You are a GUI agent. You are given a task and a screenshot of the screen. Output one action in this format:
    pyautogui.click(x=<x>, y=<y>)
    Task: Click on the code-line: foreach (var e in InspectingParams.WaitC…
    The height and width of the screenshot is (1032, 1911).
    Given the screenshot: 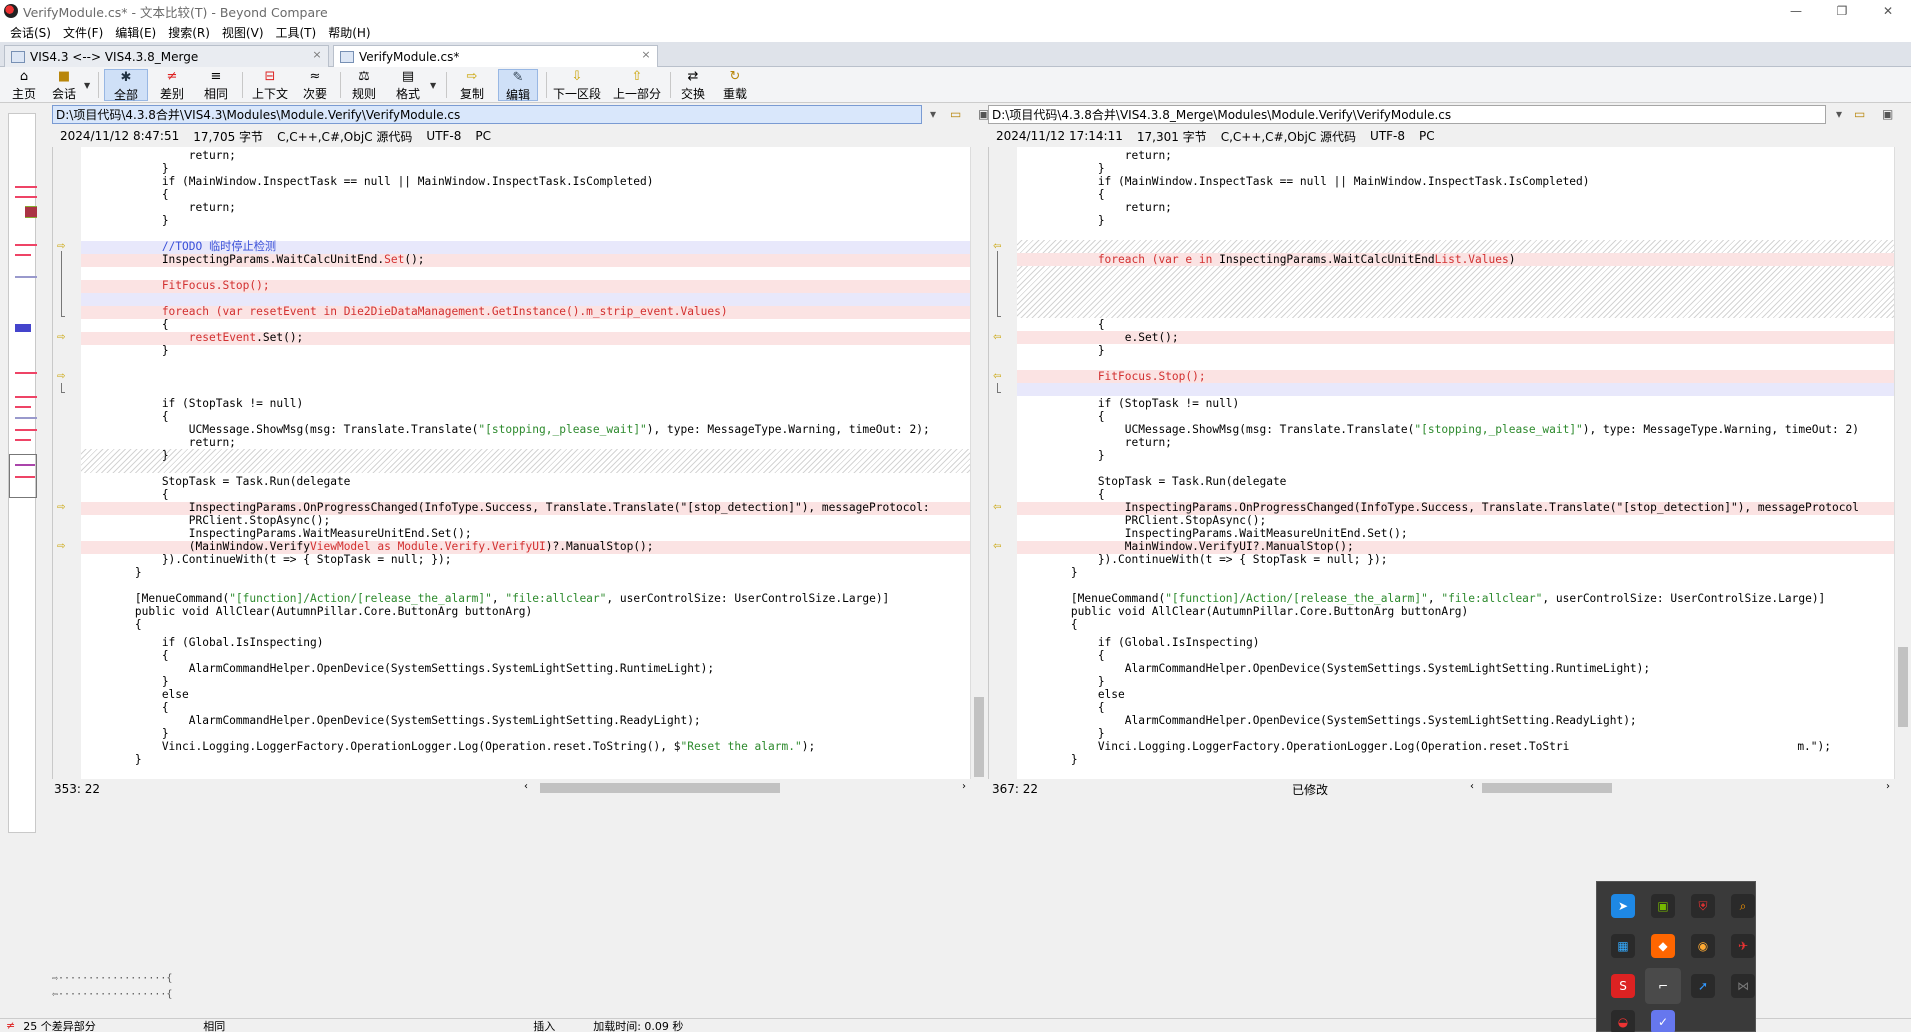 What is the action you would take?
    pyautogui.click(x=1266, y=259)
    